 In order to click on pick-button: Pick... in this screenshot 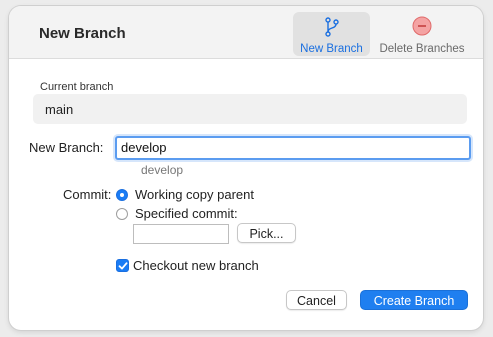, I will do `click(266, 233)`.